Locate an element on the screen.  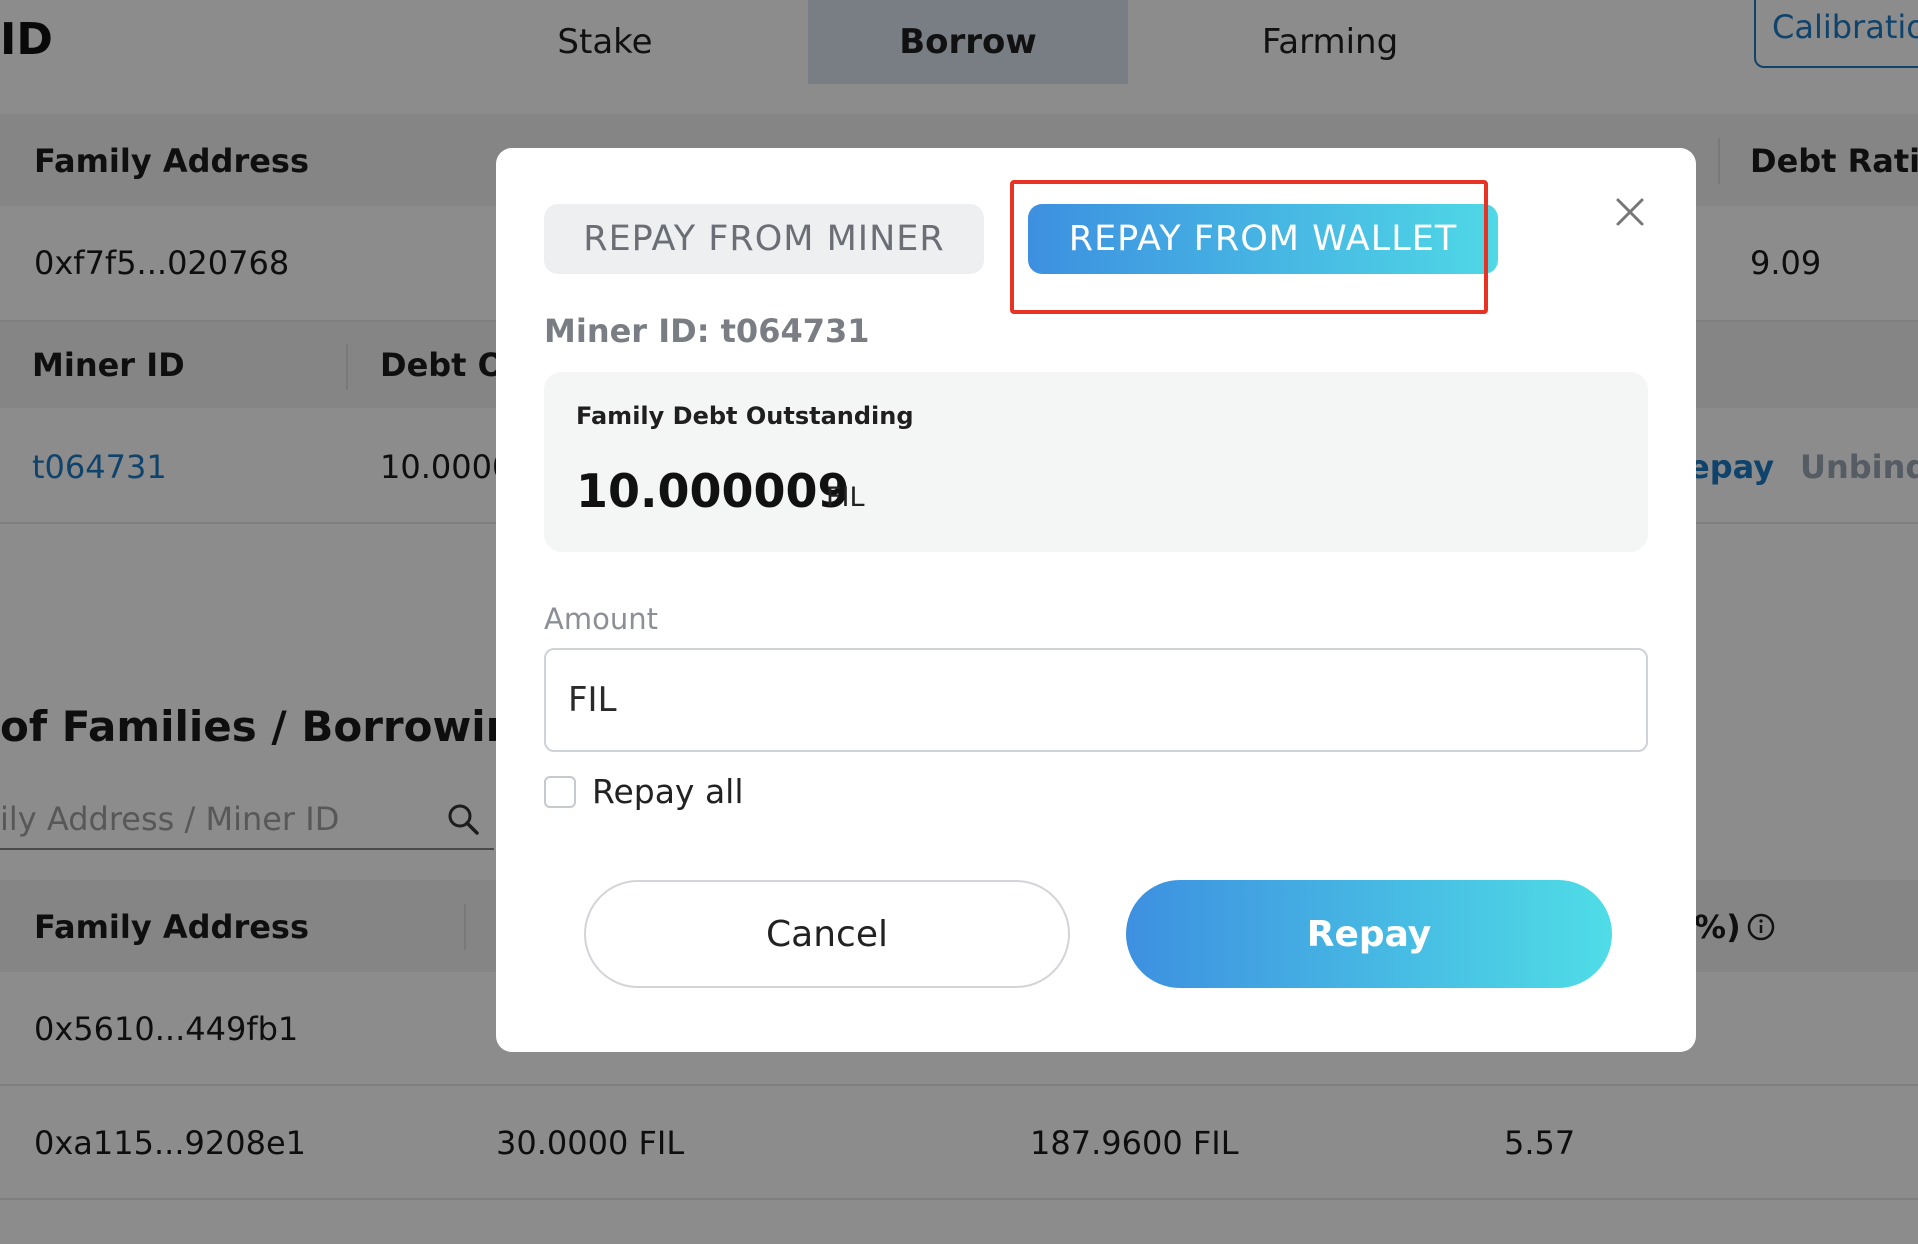
debt-outstanding-unit: FIL is located at coordinates (845, 497).